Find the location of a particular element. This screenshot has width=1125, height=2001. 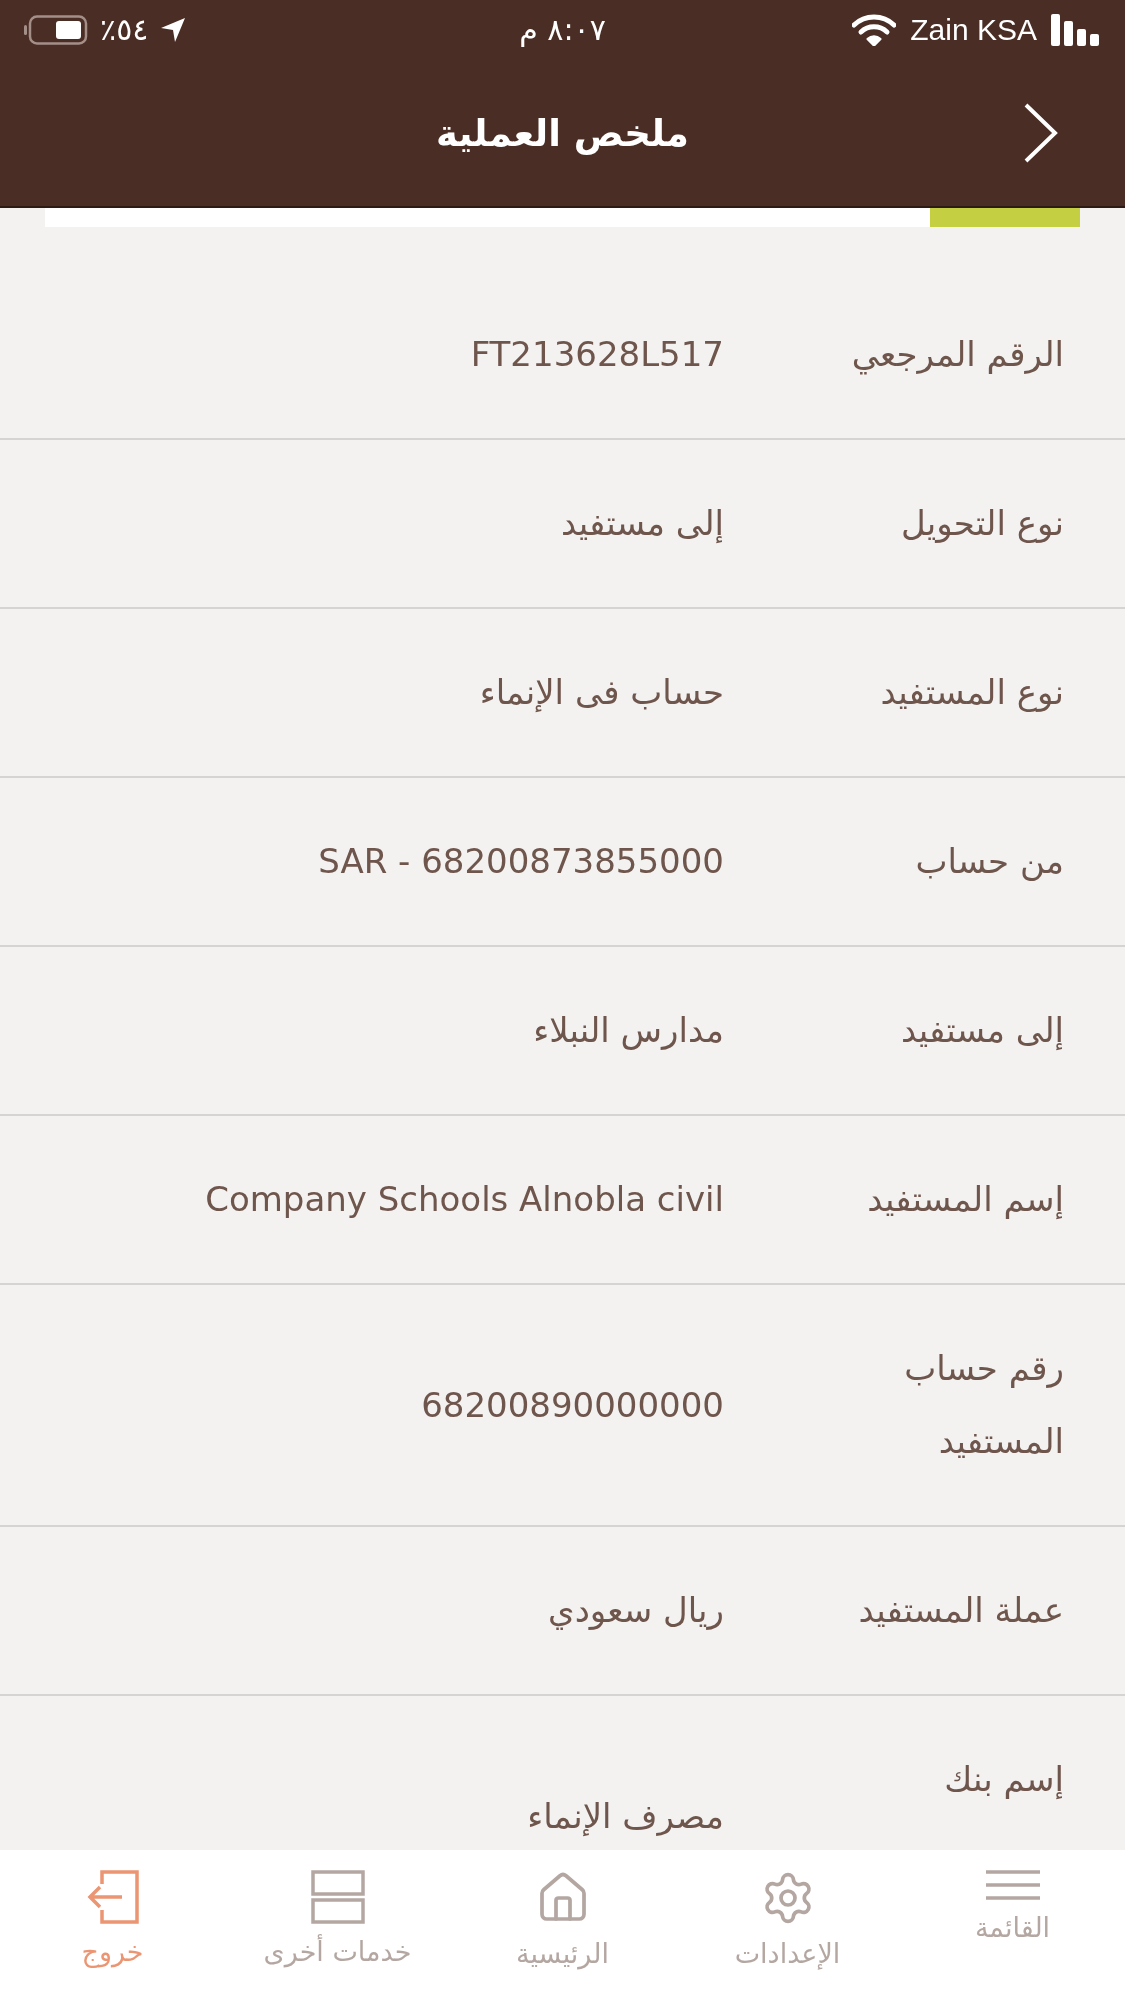

detail-value: SAR - 68200873855000 is located at coordinates (520, 861).